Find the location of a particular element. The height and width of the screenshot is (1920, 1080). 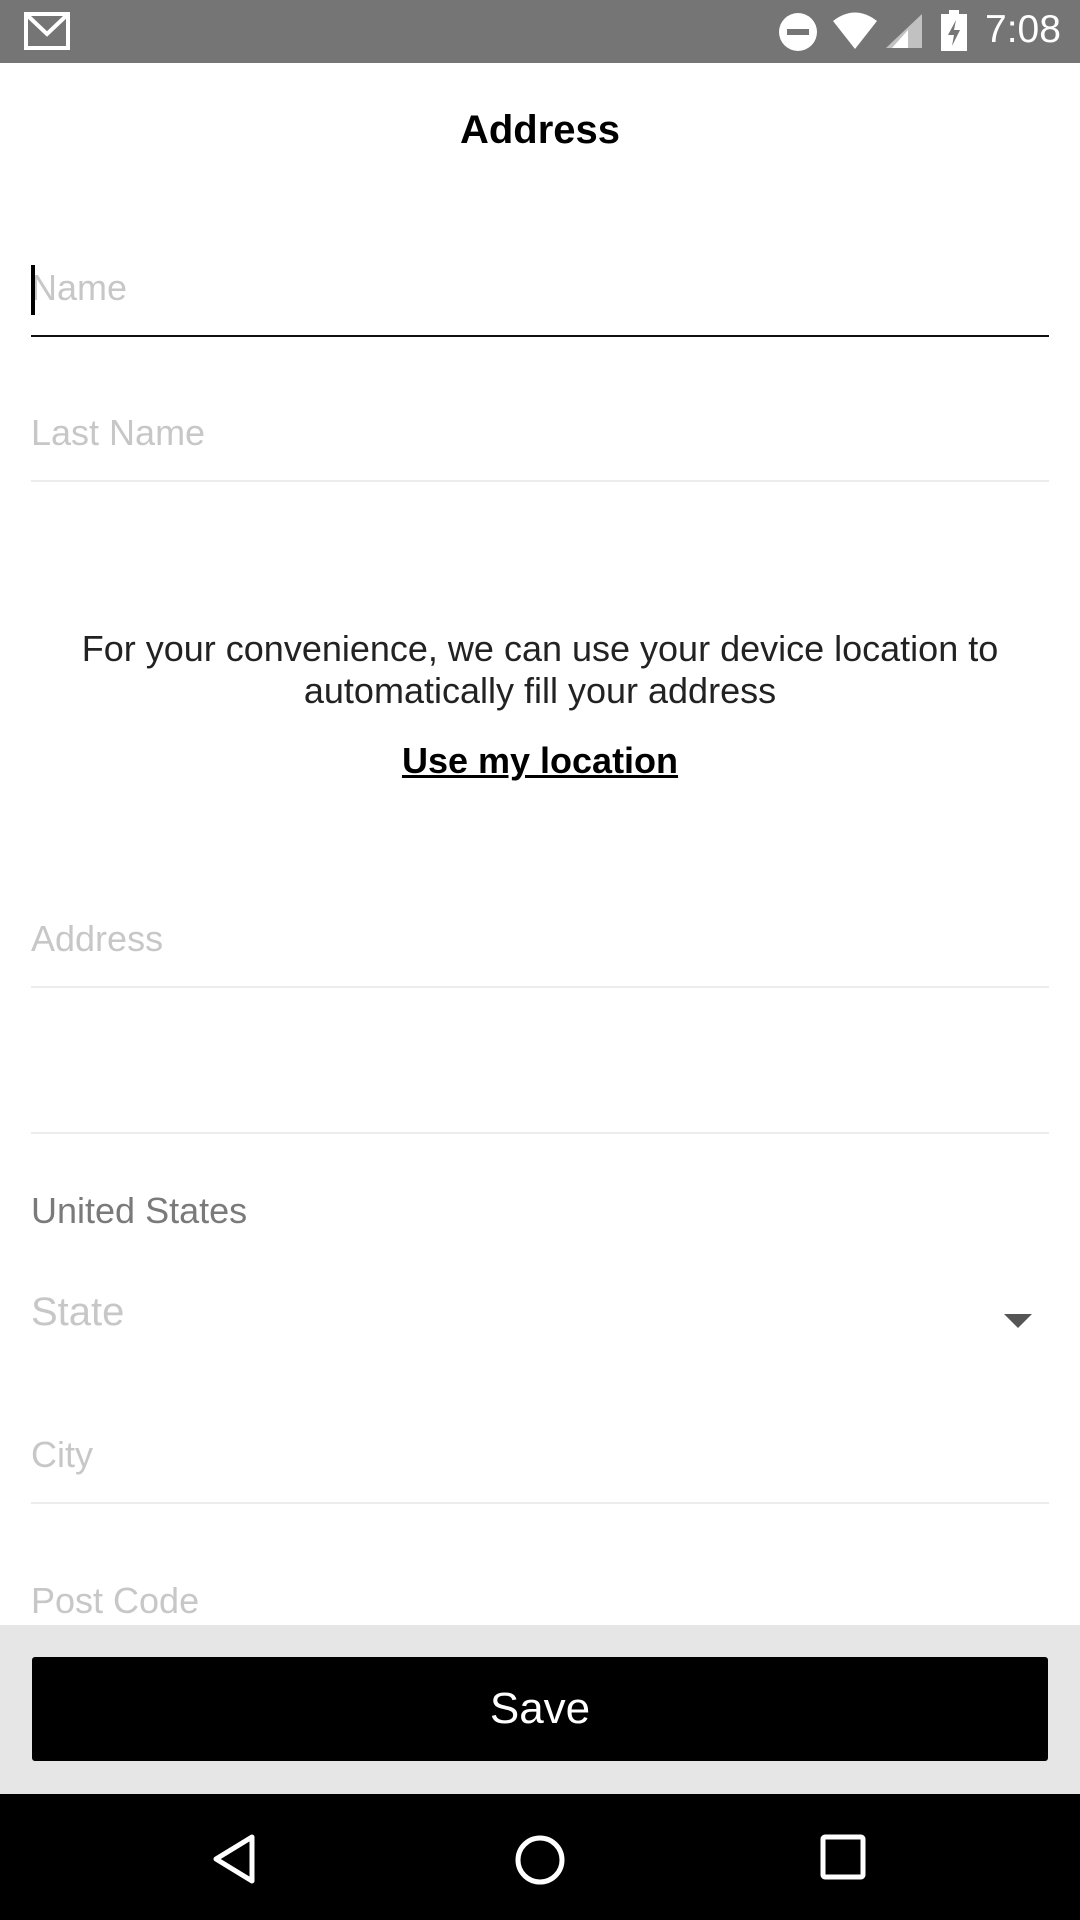

navigation-bar is located at coordinates (540, 1857).